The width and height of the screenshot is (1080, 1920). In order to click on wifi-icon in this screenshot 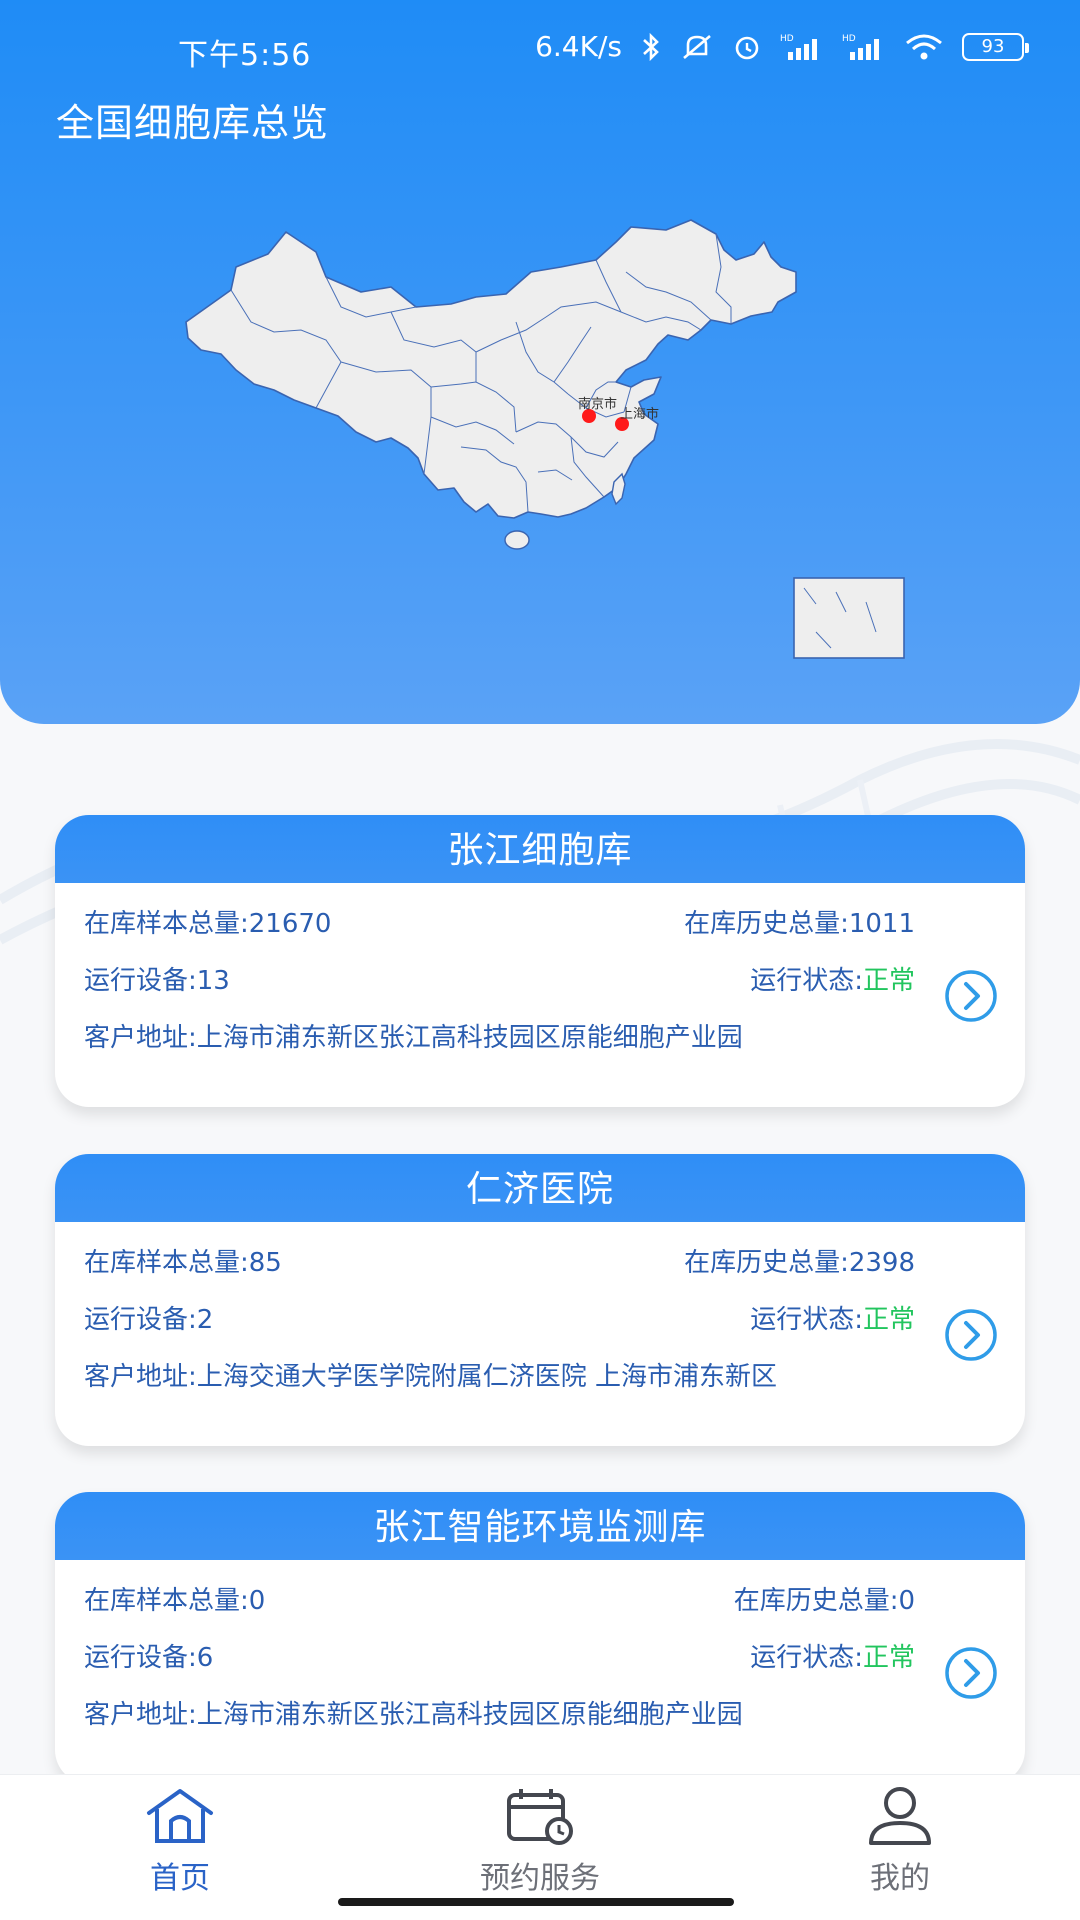, I will do `click(924, 47)`.